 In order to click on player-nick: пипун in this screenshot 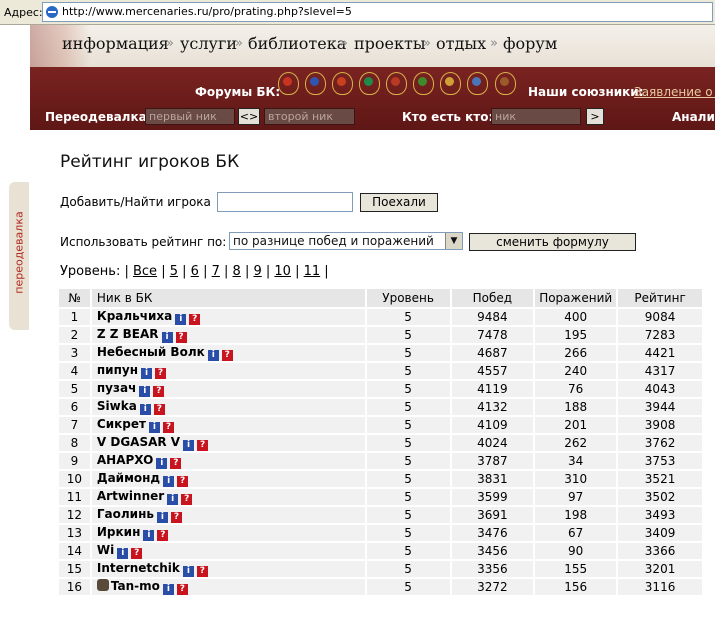, I will do `click(117, 370)`.